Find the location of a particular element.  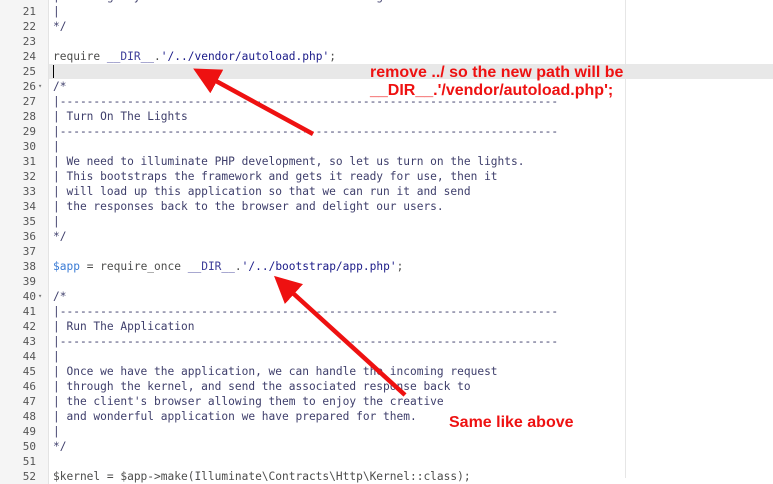

annotation-note-same-like-above: Same like above is located at coordinates (511, 422).